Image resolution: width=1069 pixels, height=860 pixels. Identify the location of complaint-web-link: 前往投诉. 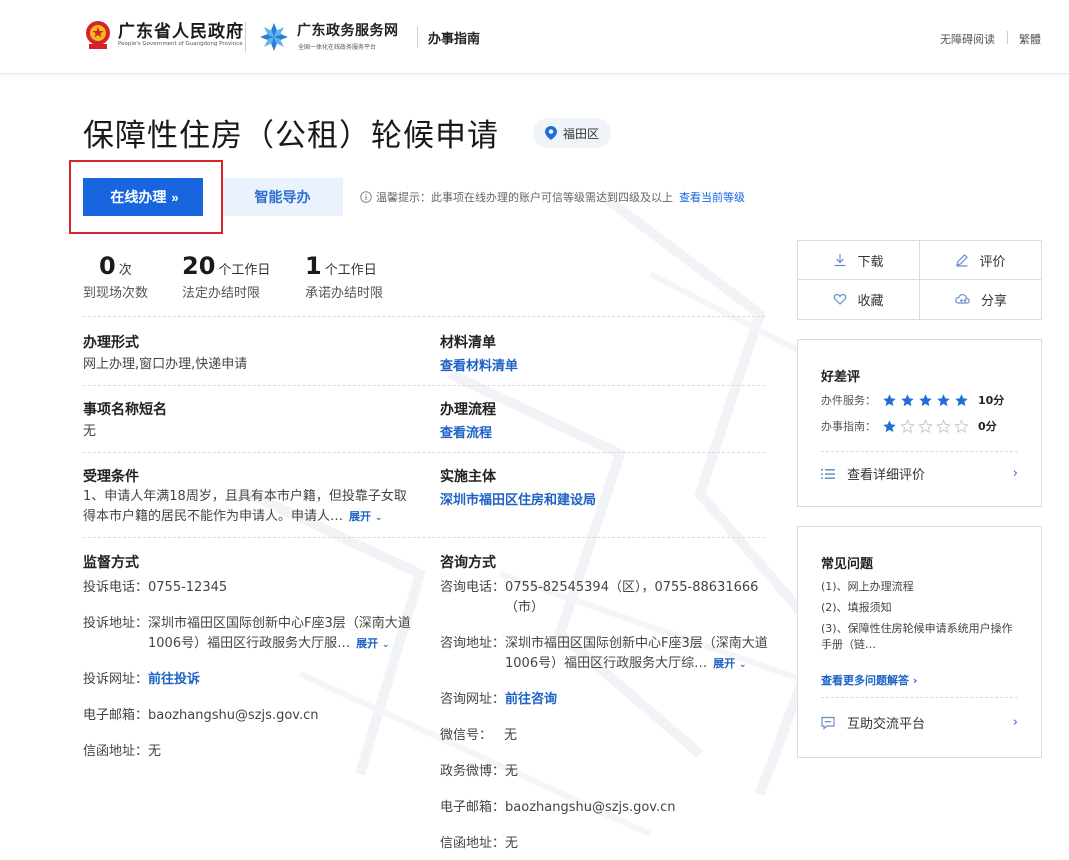
(174, 680).